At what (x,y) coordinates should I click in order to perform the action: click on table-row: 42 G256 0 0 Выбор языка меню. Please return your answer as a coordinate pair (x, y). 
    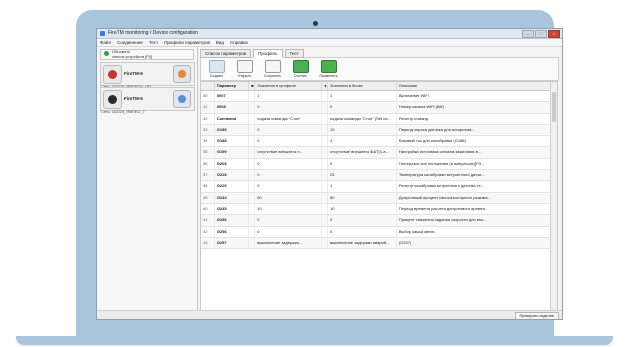
    Looking at the image, I should click on (379, 232).